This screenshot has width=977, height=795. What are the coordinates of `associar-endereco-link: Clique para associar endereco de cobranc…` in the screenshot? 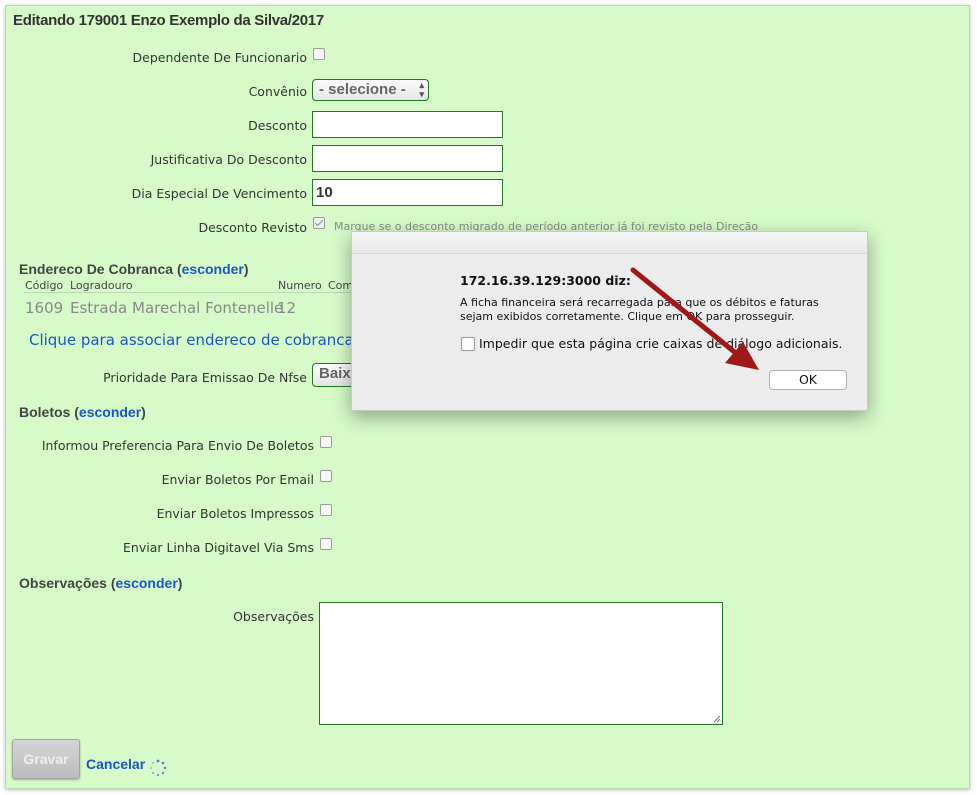 It's located at (191, 340).